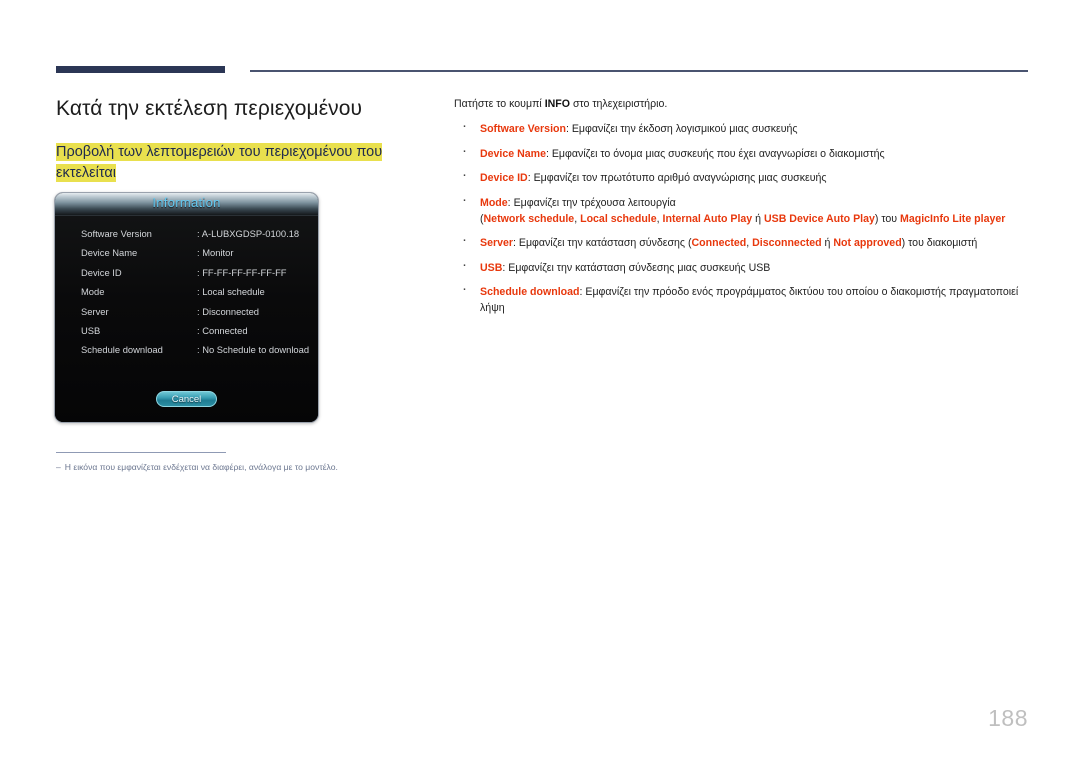 This screenshot has height=763, width=1080. What do you see at coordinates (93, 292) in the screenshot?
I see `row-label: Mode` at bounding box center [93, 292].